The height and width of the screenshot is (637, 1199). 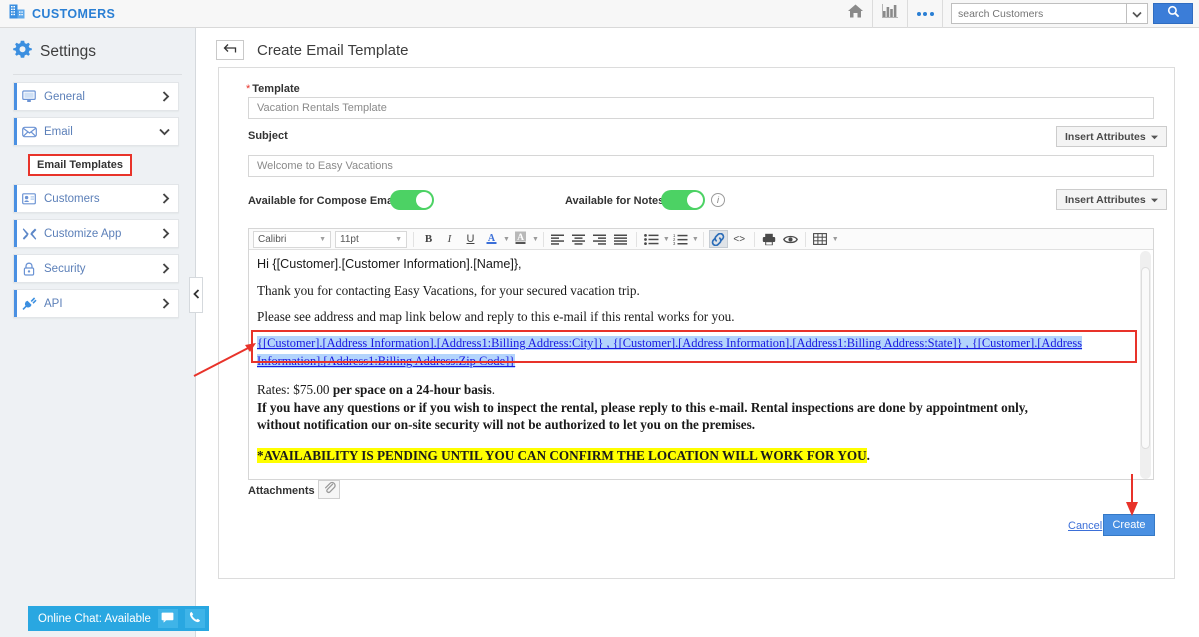 I want to click on chat-bubble-icon, so click(x=167, y=619).